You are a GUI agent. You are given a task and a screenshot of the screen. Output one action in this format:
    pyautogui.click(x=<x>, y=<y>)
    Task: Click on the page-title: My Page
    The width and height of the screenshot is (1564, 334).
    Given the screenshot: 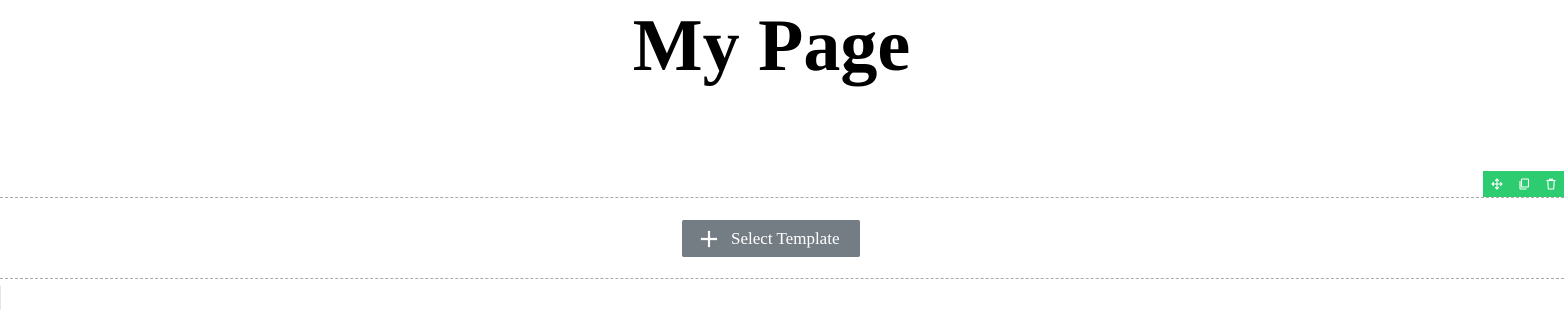 What is the action you would take?
    pyautogui.click(x=771, y=46)
    